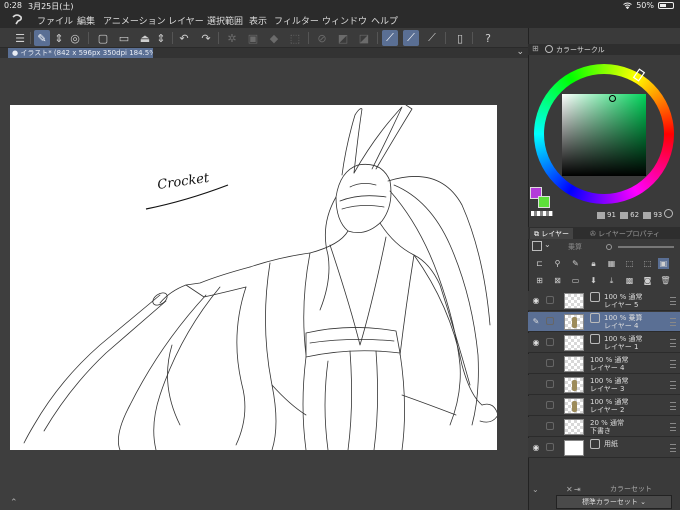 This screenshot has width=680, height=510. Describe the element at coordinates (460, 38) in the screenshot. I see `smartphone-icon: ▯` at that location.